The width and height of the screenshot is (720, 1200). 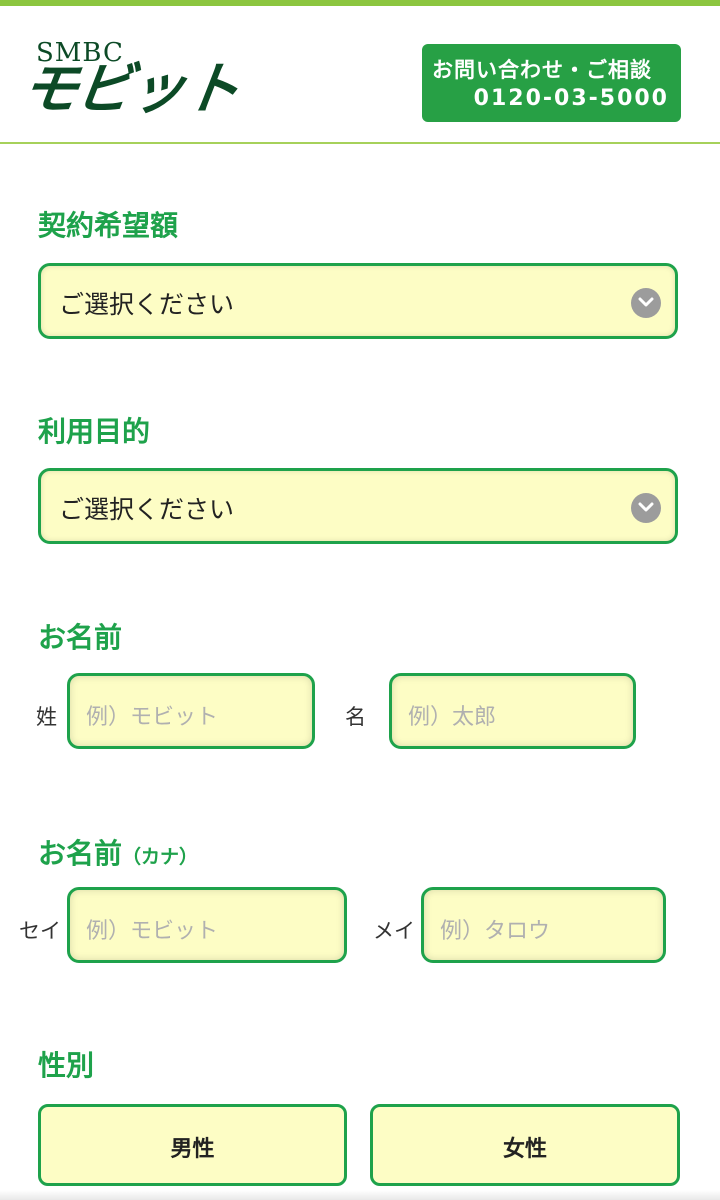 What do you see at coordinates (160, 857) in the screenshot?
I see `name-kana-label-sub: （カナ）` at bounding box center [160, 857].